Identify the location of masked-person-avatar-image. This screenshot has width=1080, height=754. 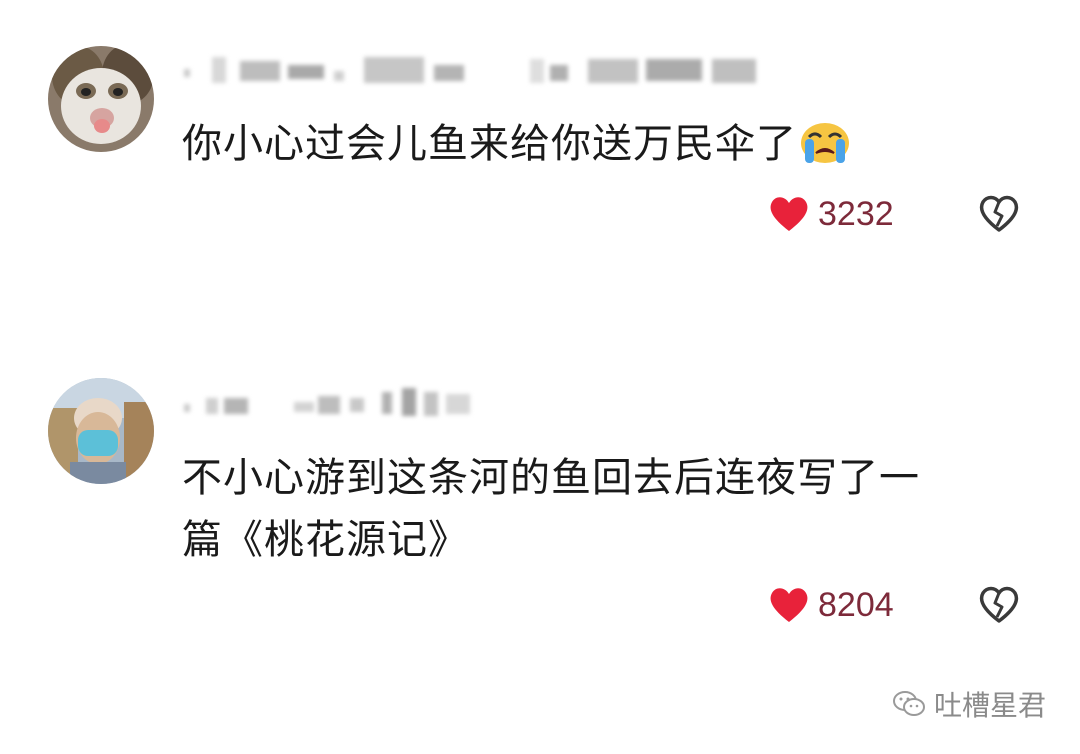
(101, 431).